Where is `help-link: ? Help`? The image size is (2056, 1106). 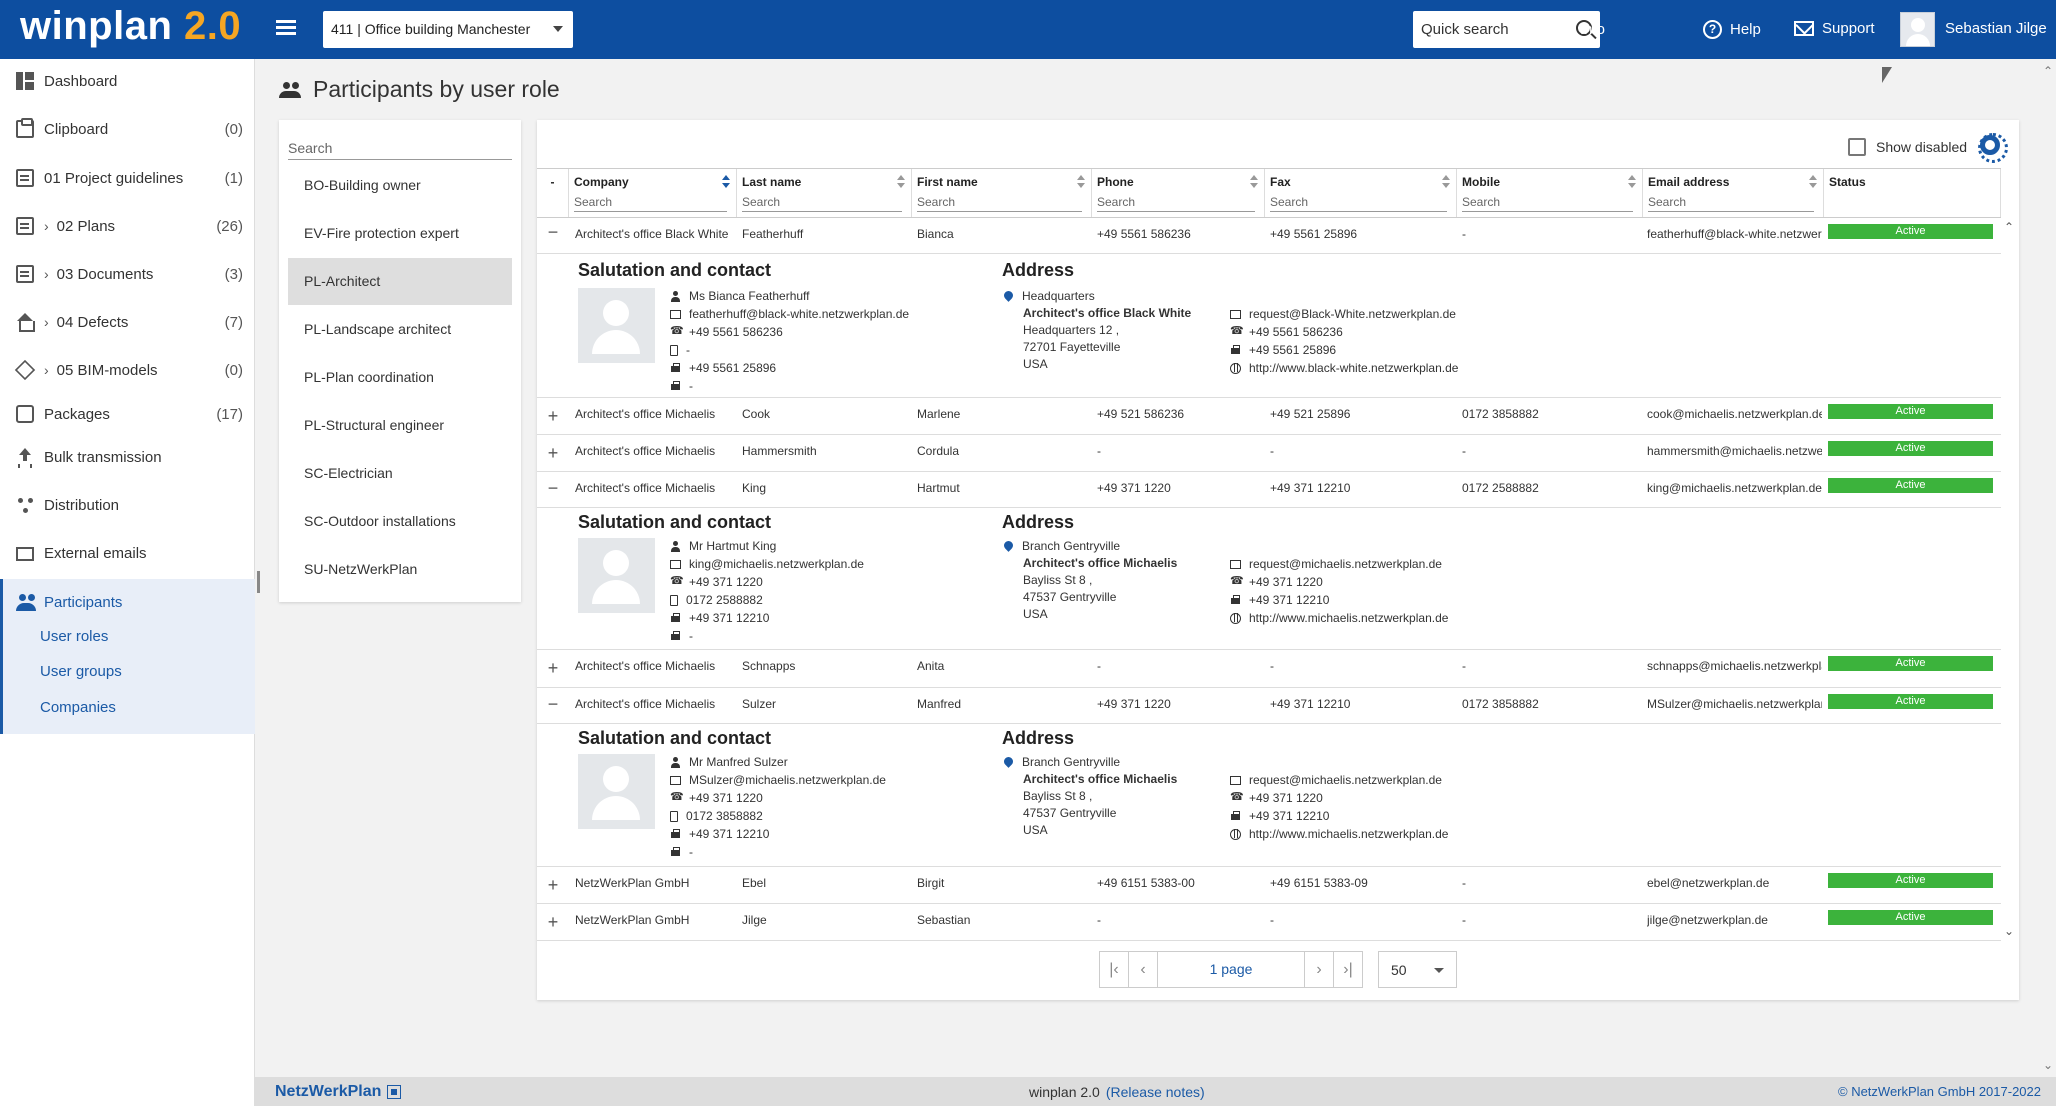
help-link: ? Help is located at coordinates (1732, 29).